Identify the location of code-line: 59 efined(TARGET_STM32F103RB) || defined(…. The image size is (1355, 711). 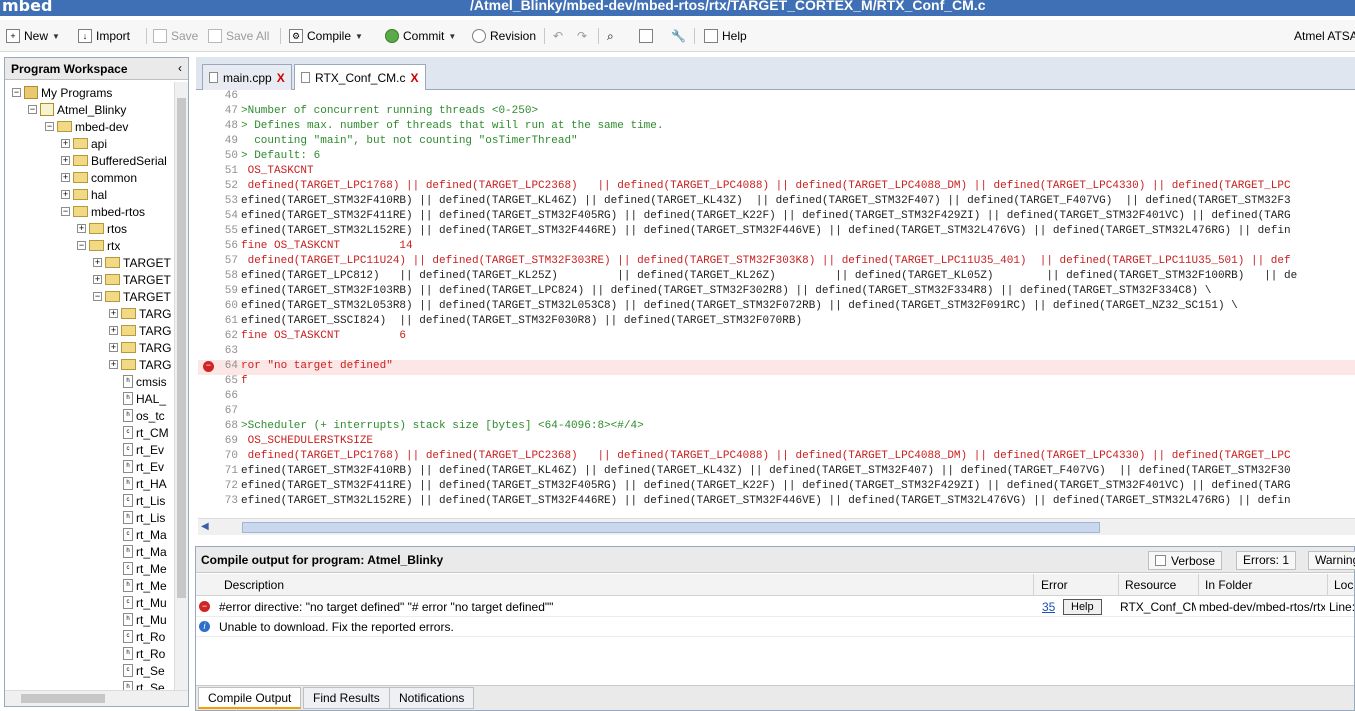
(776, 292).